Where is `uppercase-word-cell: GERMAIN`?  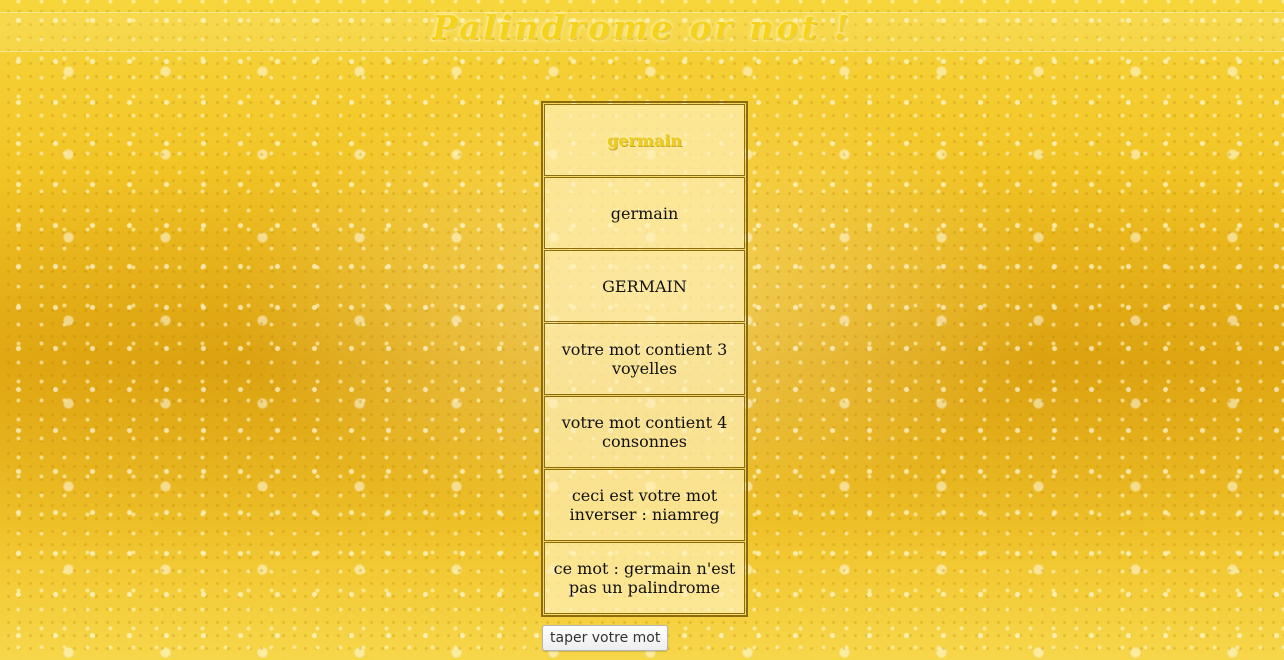
uppercase-word-cell: GERMAIN is located at coordinates (644, 286).